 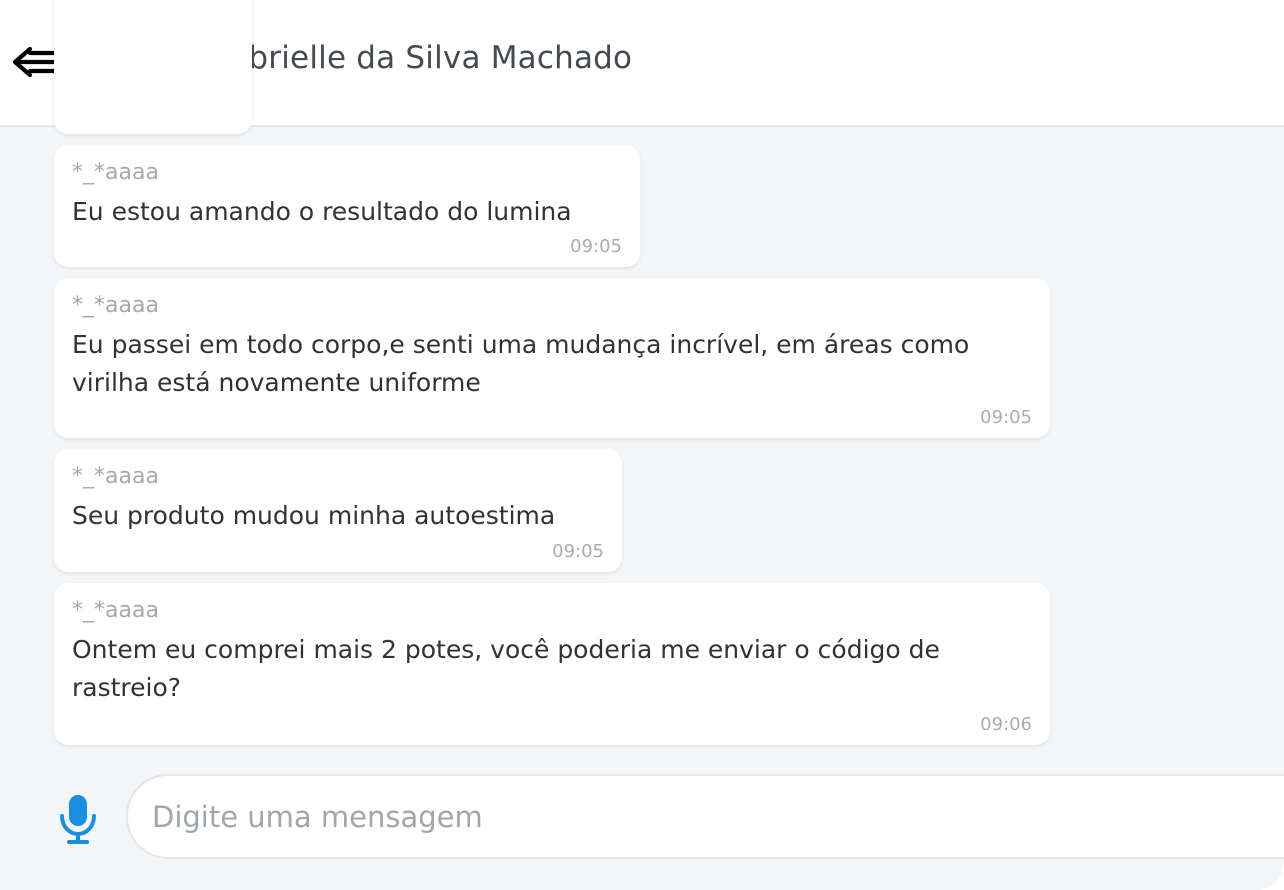 What do you see at coordinates (153, 67) in the screenshot?
I see `message-bubble-partial` at bounding box center [153, 67].